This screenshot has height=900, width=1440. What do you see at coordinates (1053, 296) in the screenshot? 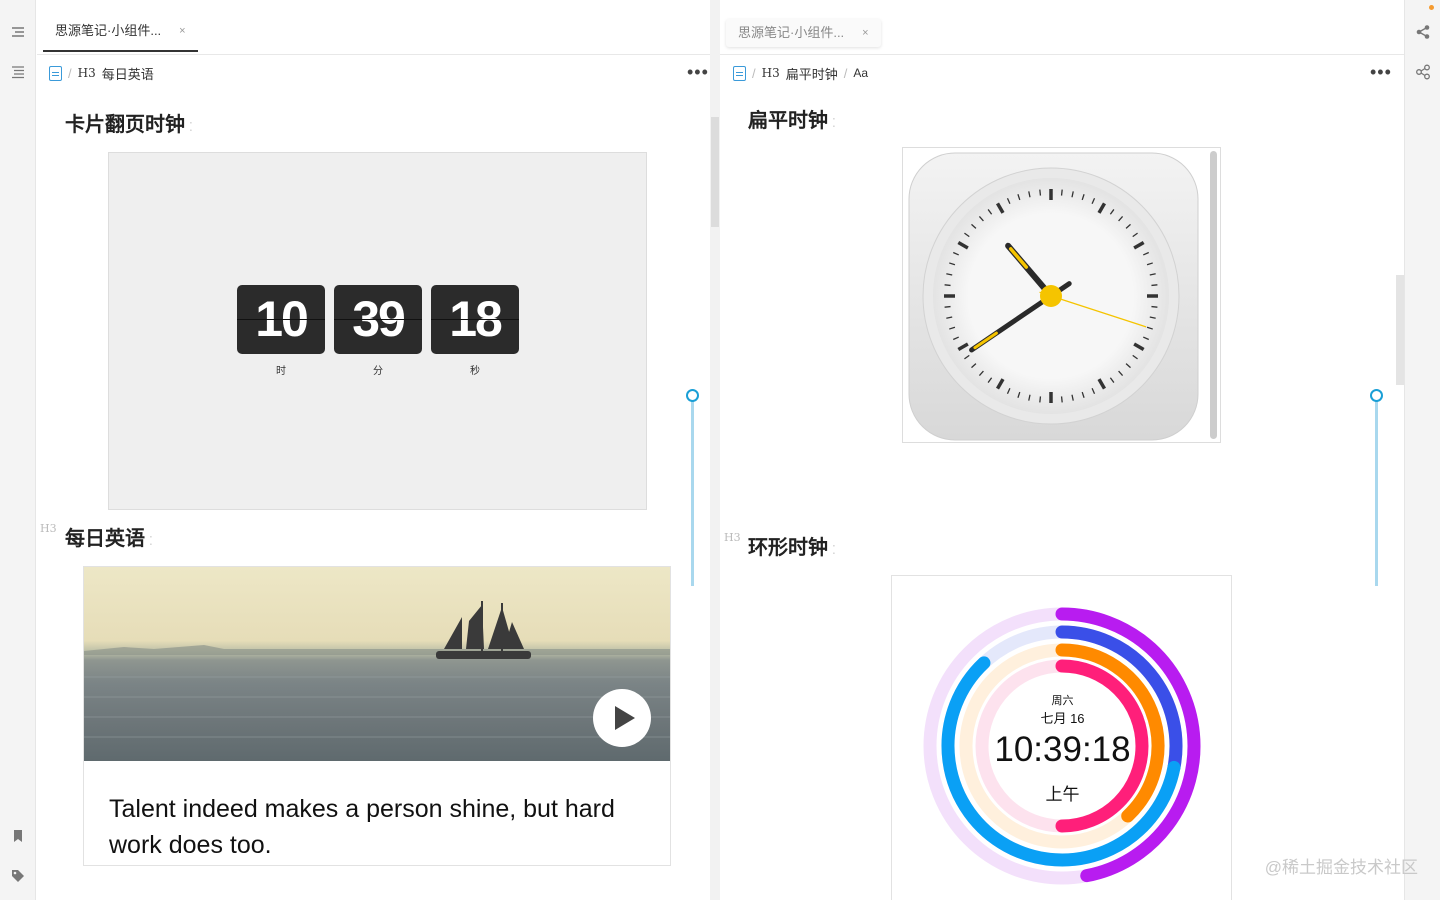
I see `analog-clock-face` at bounding box center [1053, 296].